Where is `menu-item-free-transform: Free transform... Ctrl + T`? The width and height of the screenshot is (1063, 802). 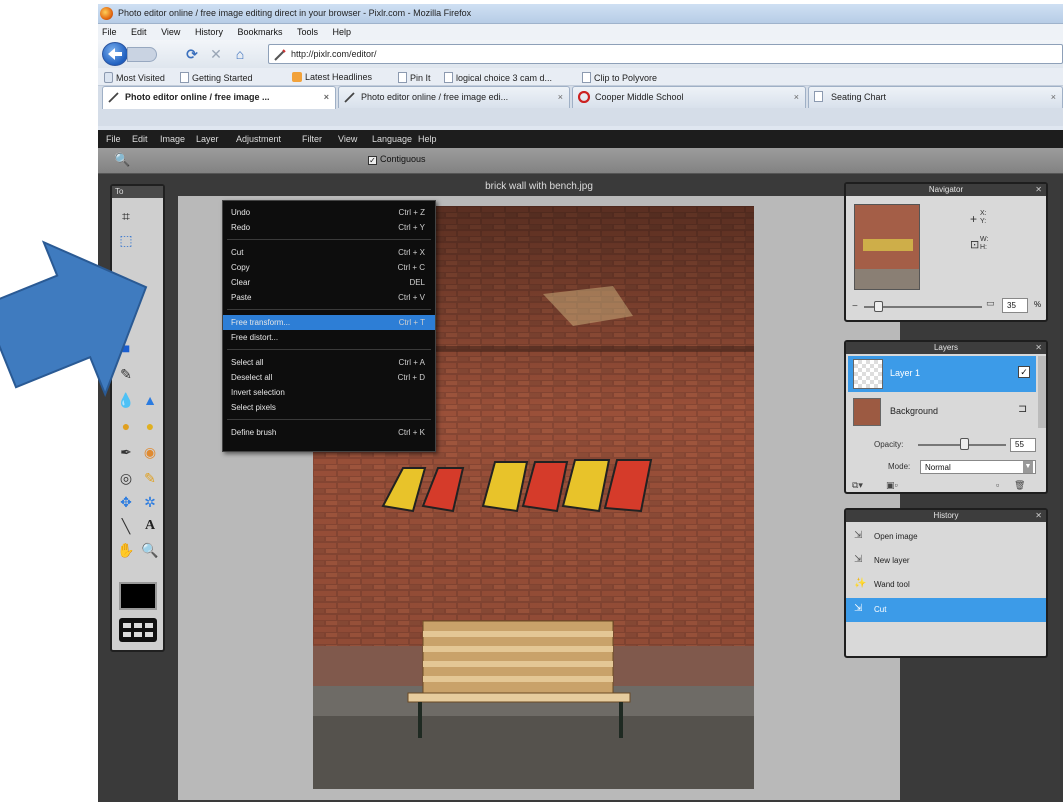 menu-item-free-transform: Free transform... Ctrl + T is located at coordinates (329, 322).